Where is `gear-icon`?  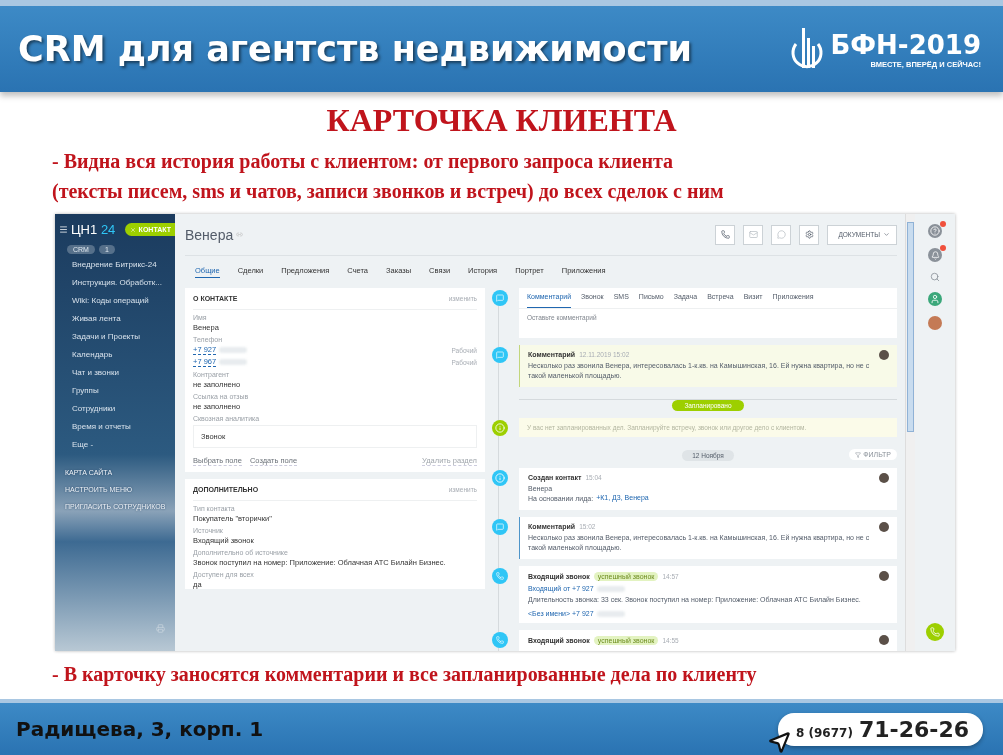 gear-icon is located at coordinates (809, 234).